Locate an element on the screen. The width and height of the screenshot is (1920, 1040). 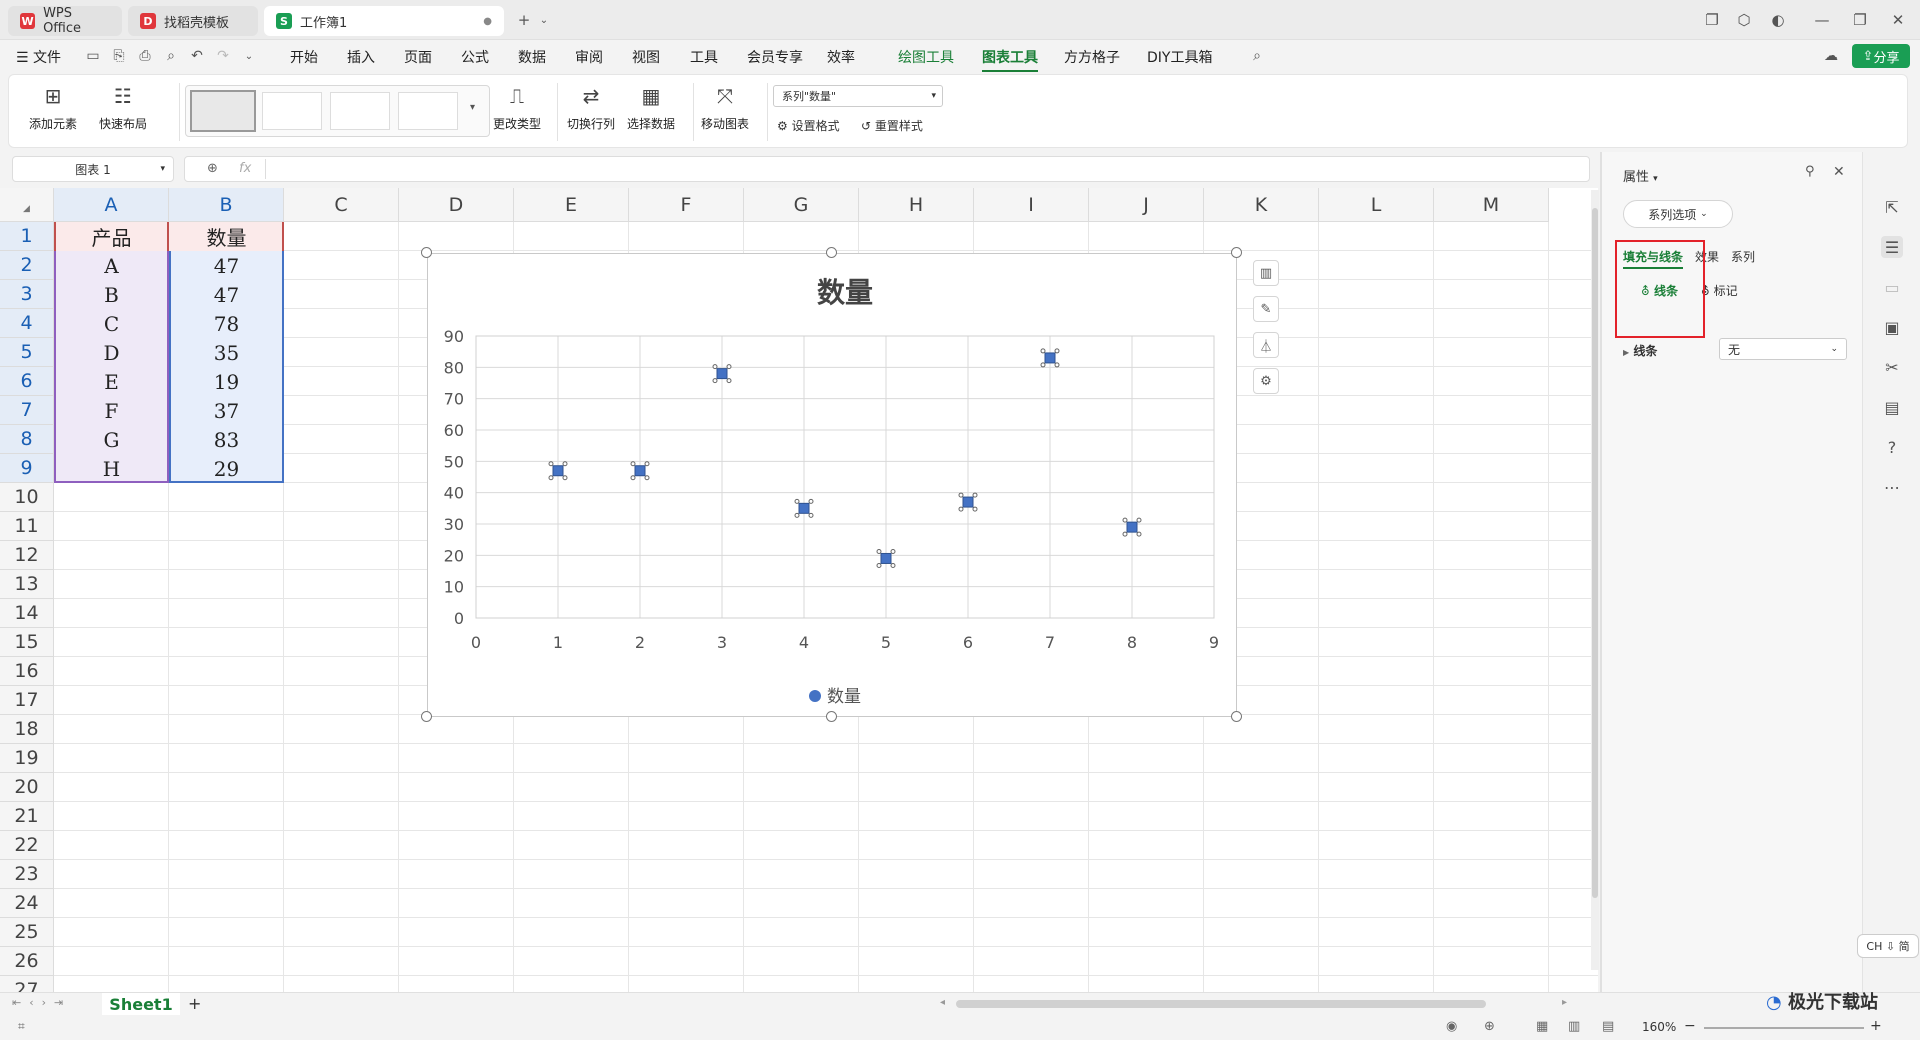
sheet-nav-arrows-icon: ⇤‹›⇥ is located at coordinates (41, 1002).